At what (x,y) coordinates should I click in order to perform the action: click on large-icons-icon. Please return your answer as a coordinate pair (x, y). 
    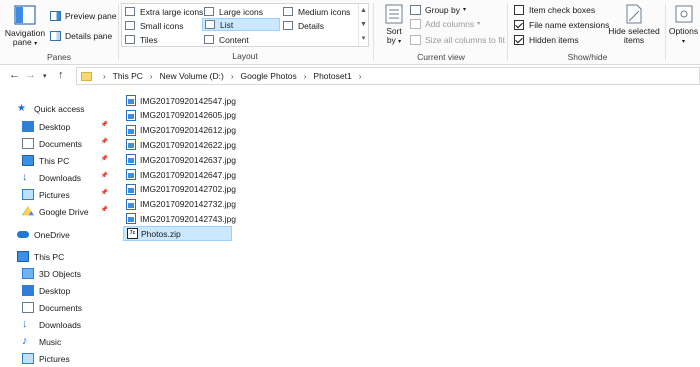
    Looking at the image, I should click on (209, 11).